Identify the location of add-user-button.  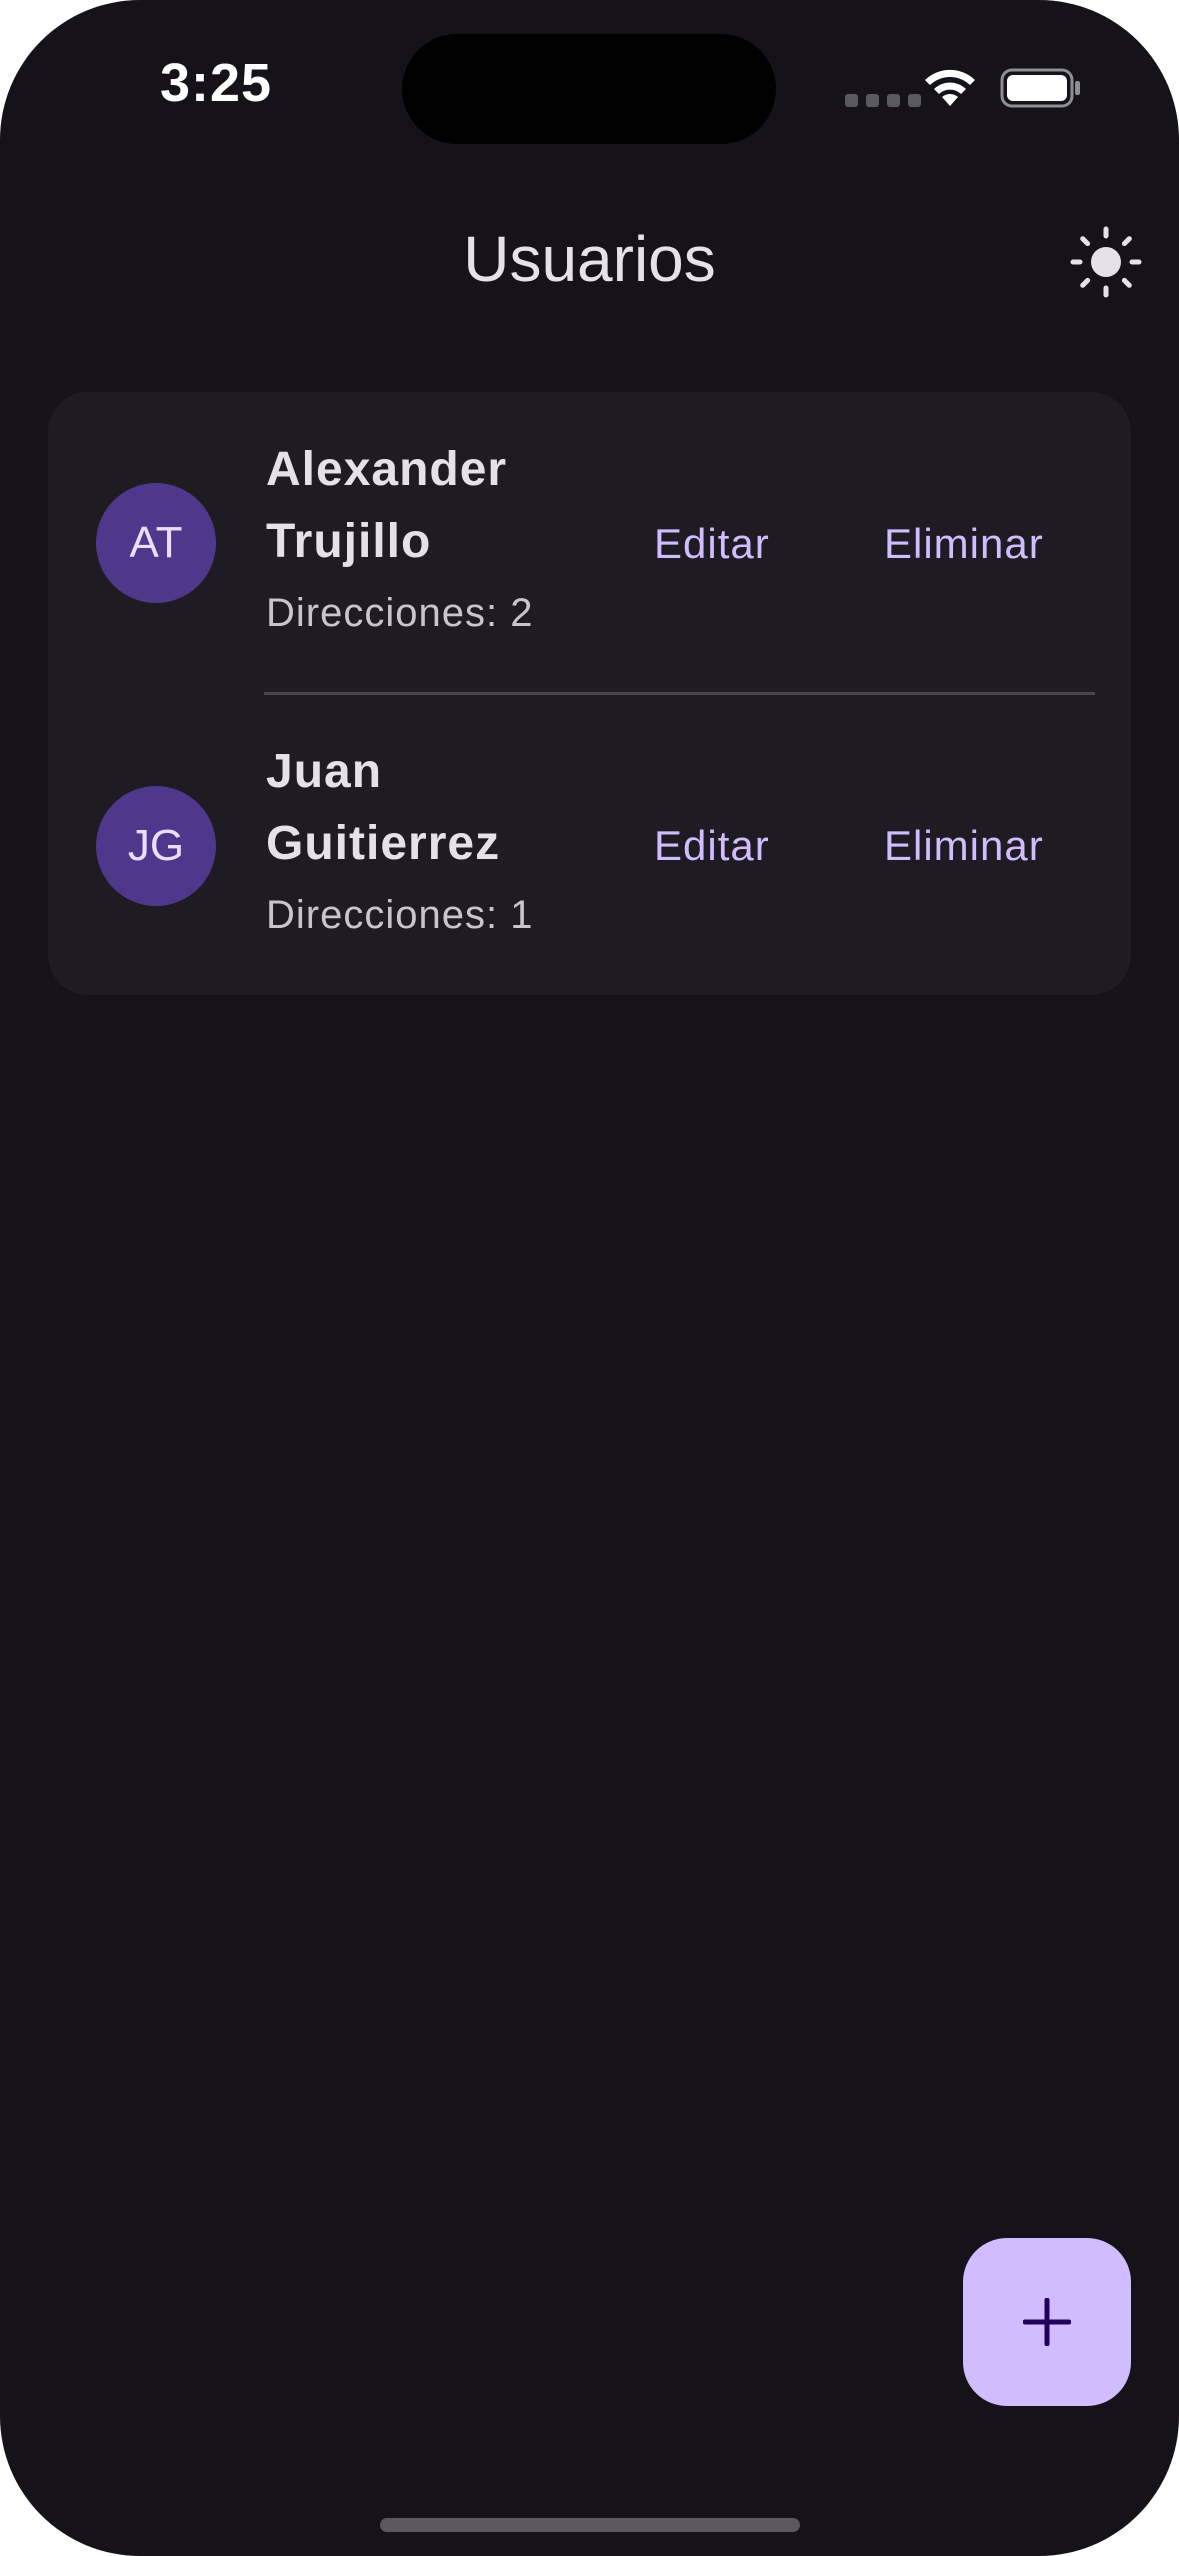
(1047, 2322).